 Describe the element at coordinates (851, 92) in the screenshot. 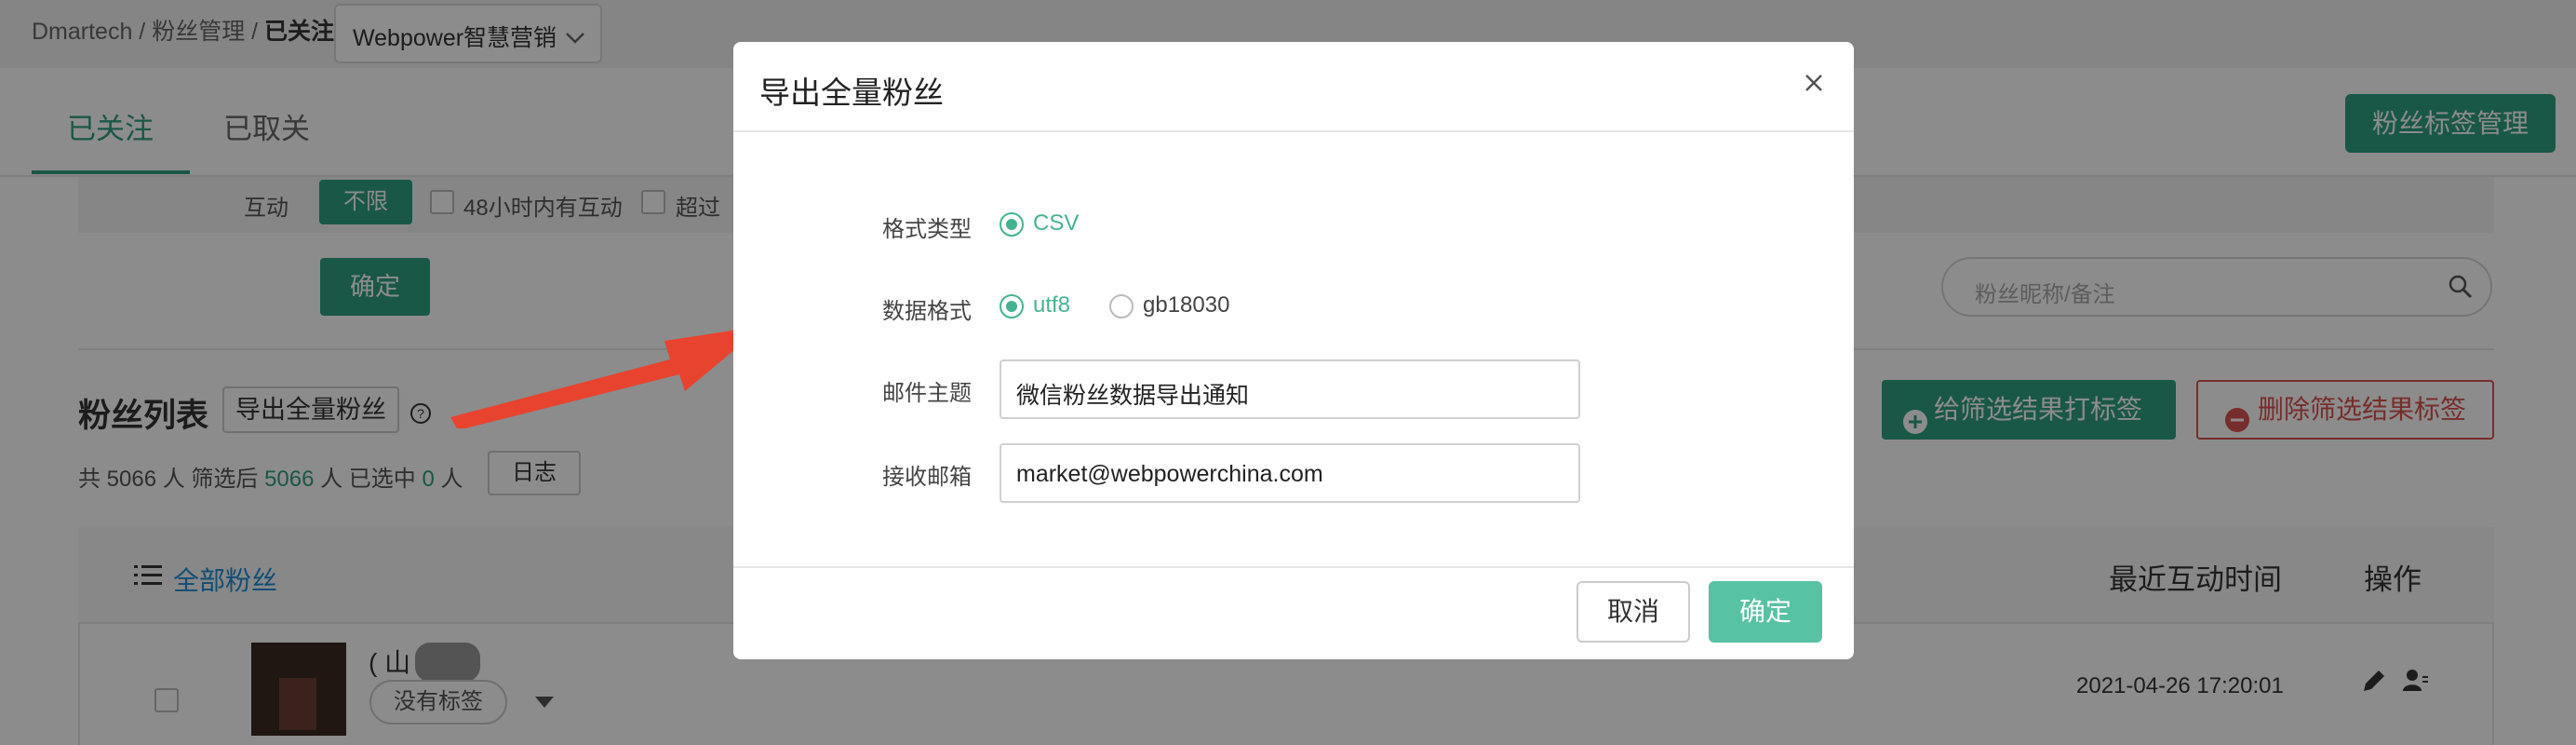

I see `modal-title: 导出全量粉丝` at that location.